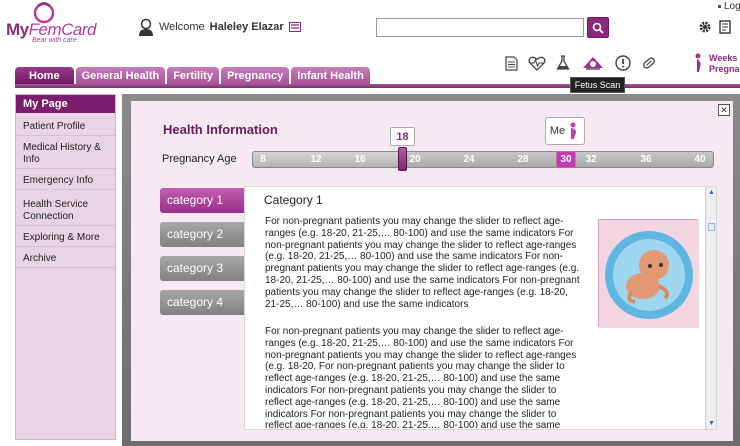 The image size is (740, 446). What do you see at coordinates (724, 110) in the screenshot?
I see `close-panel-button: ✕` at bounding box center [724, 110].